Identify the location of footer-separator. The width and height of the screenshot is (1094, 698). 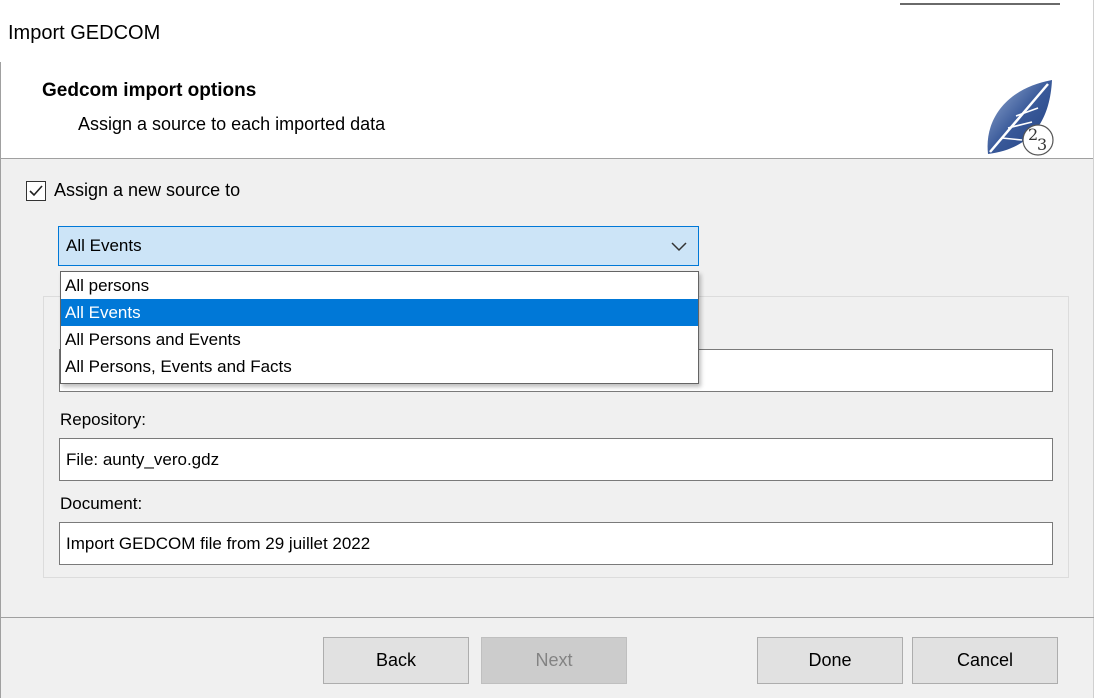
(547, 617).